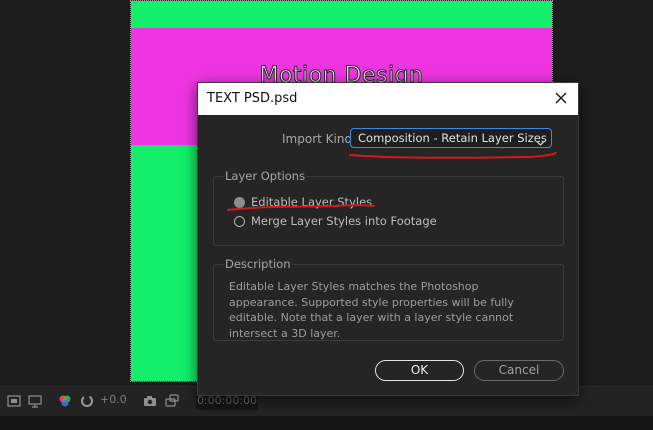  I want to click on exposure-value: +0.0, so click(113, 399).